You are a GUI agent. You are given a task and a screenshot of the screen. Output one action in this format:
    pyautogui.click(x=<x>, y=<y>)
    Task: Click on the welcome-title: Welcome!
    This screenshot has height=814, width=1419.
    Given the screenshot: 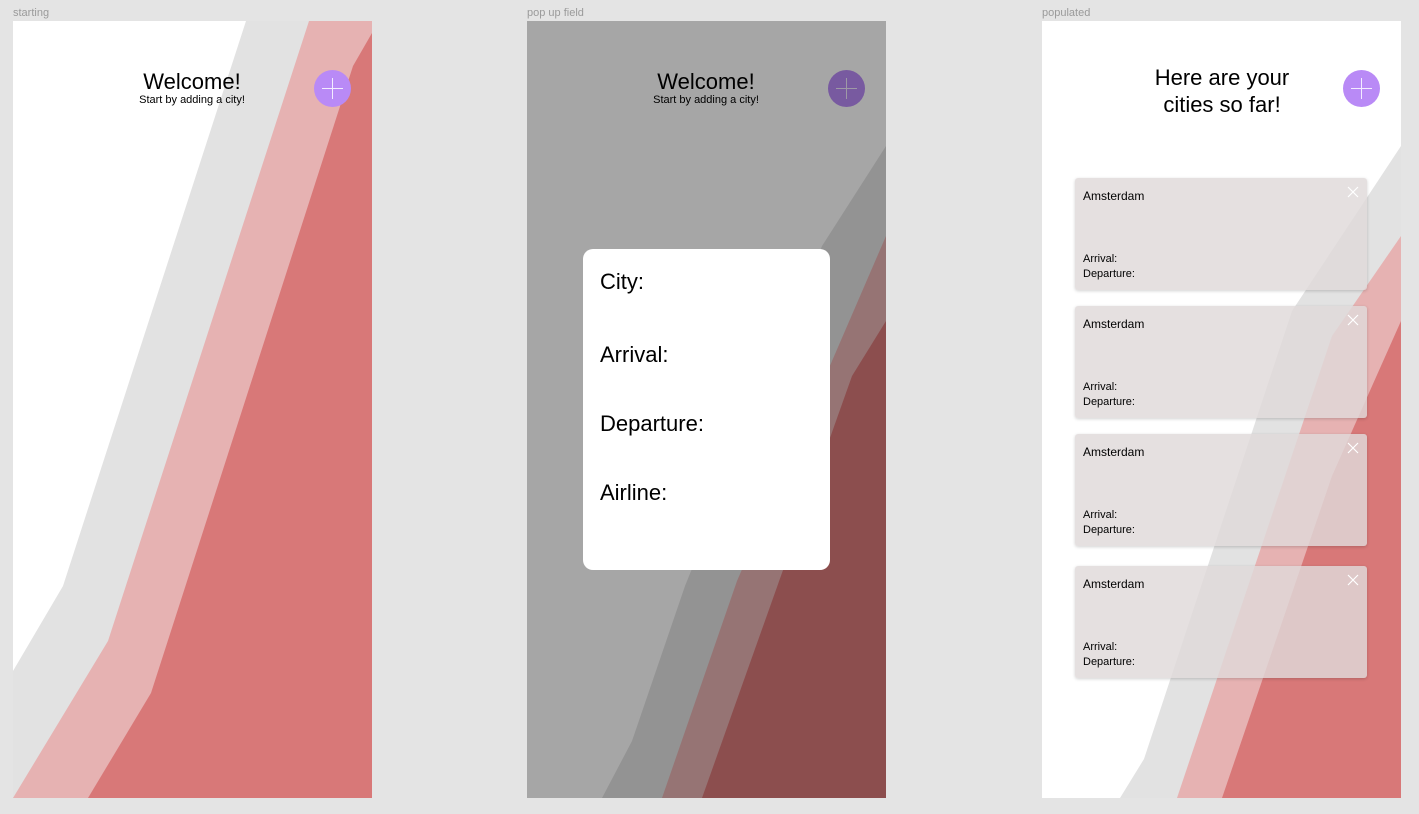 What is the action you would take?
    pyautogui.click(x=192, y=81)
    